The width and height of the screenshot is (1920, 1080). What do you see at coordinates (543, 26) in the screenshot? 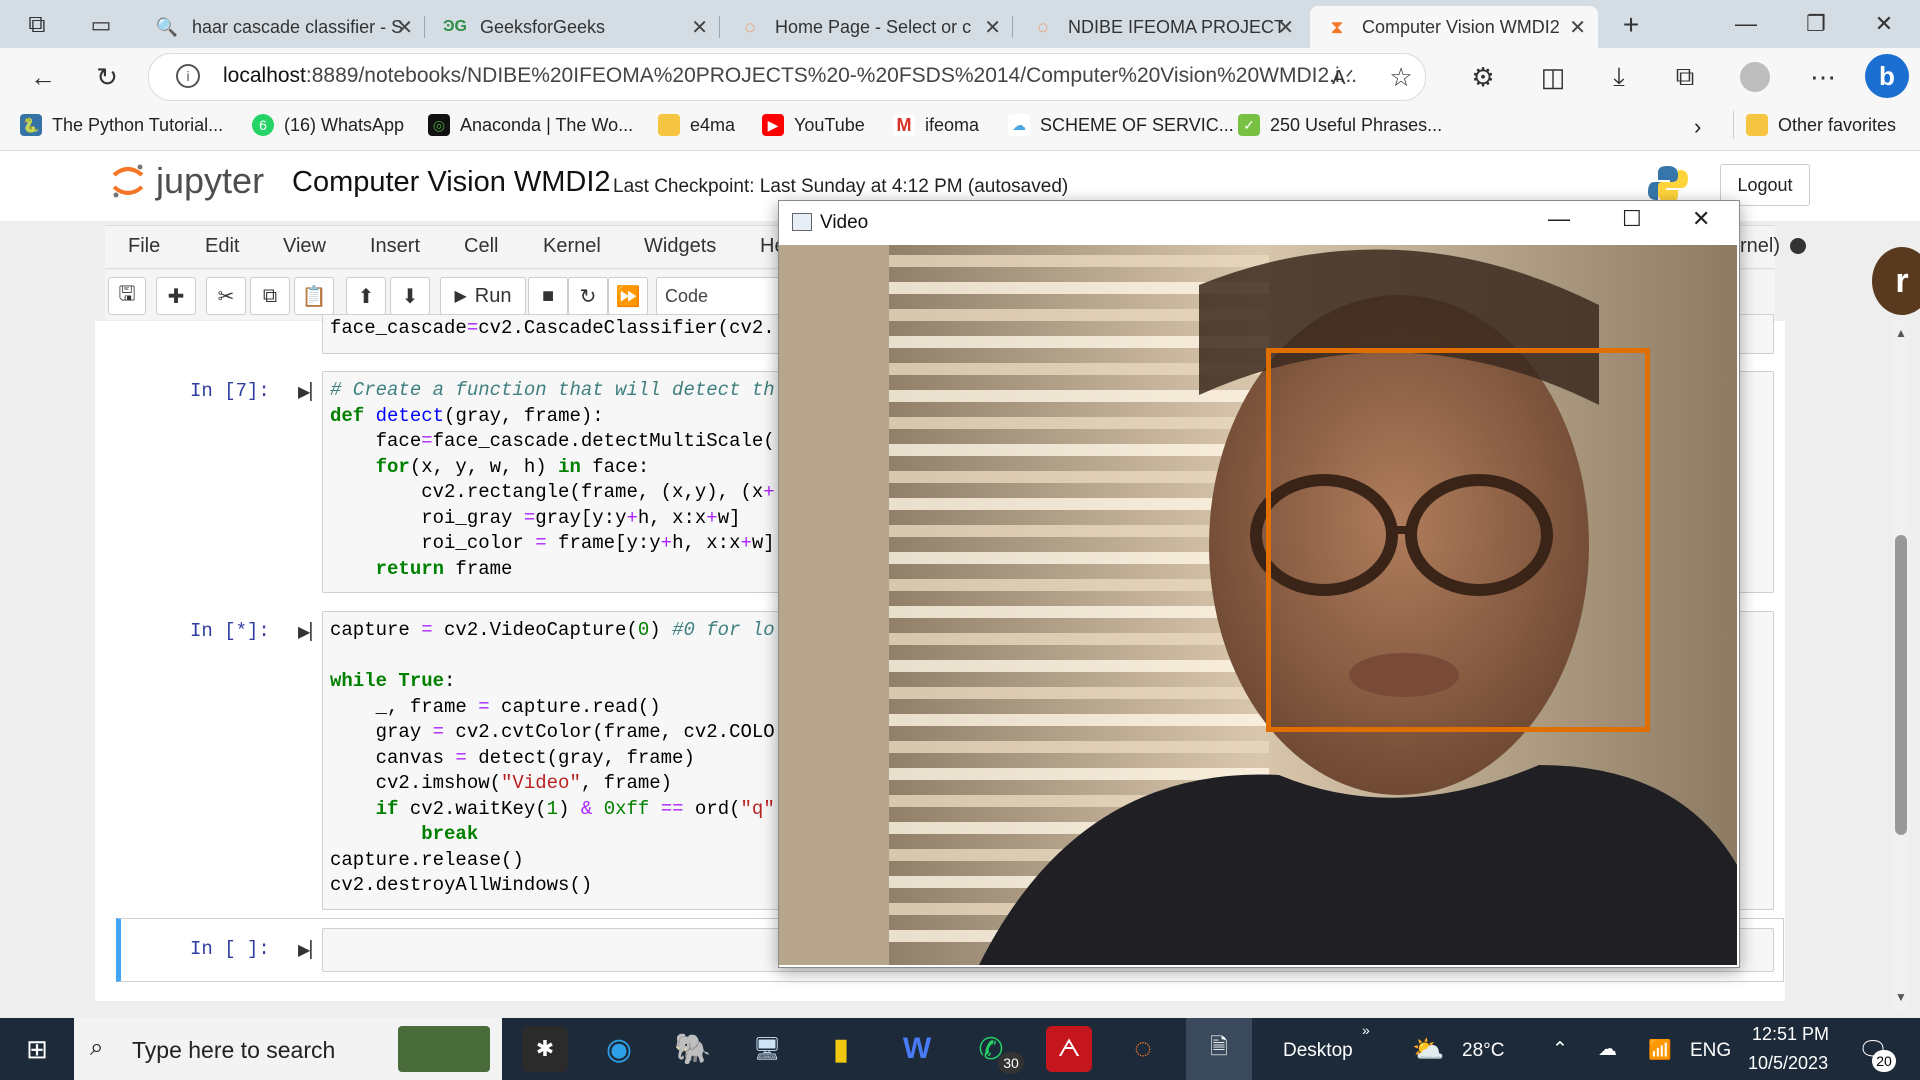
I see `tab-title: GeeksforGeeks` at bounding box center [543, 26].